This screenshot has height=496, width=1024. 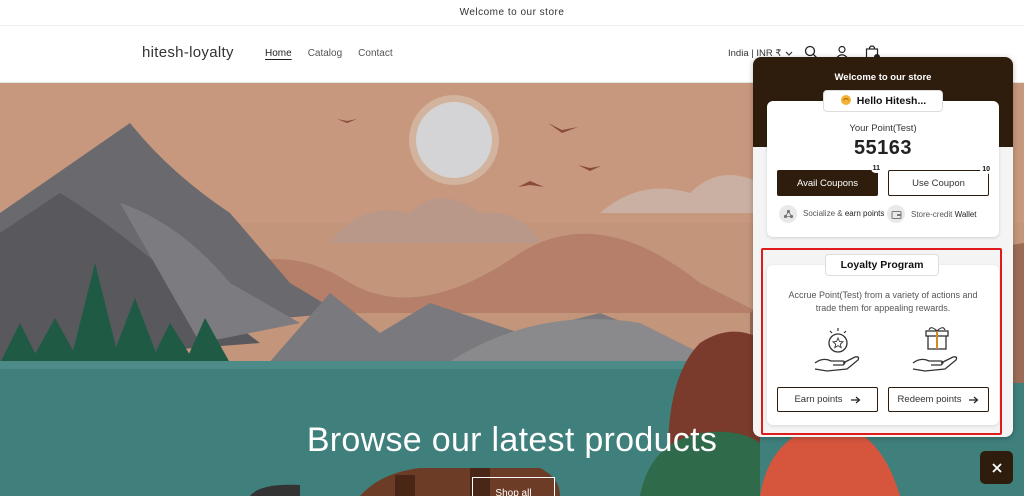 I want to click on socialize-link: Socialize & earn points, so click(x=831, y=214).